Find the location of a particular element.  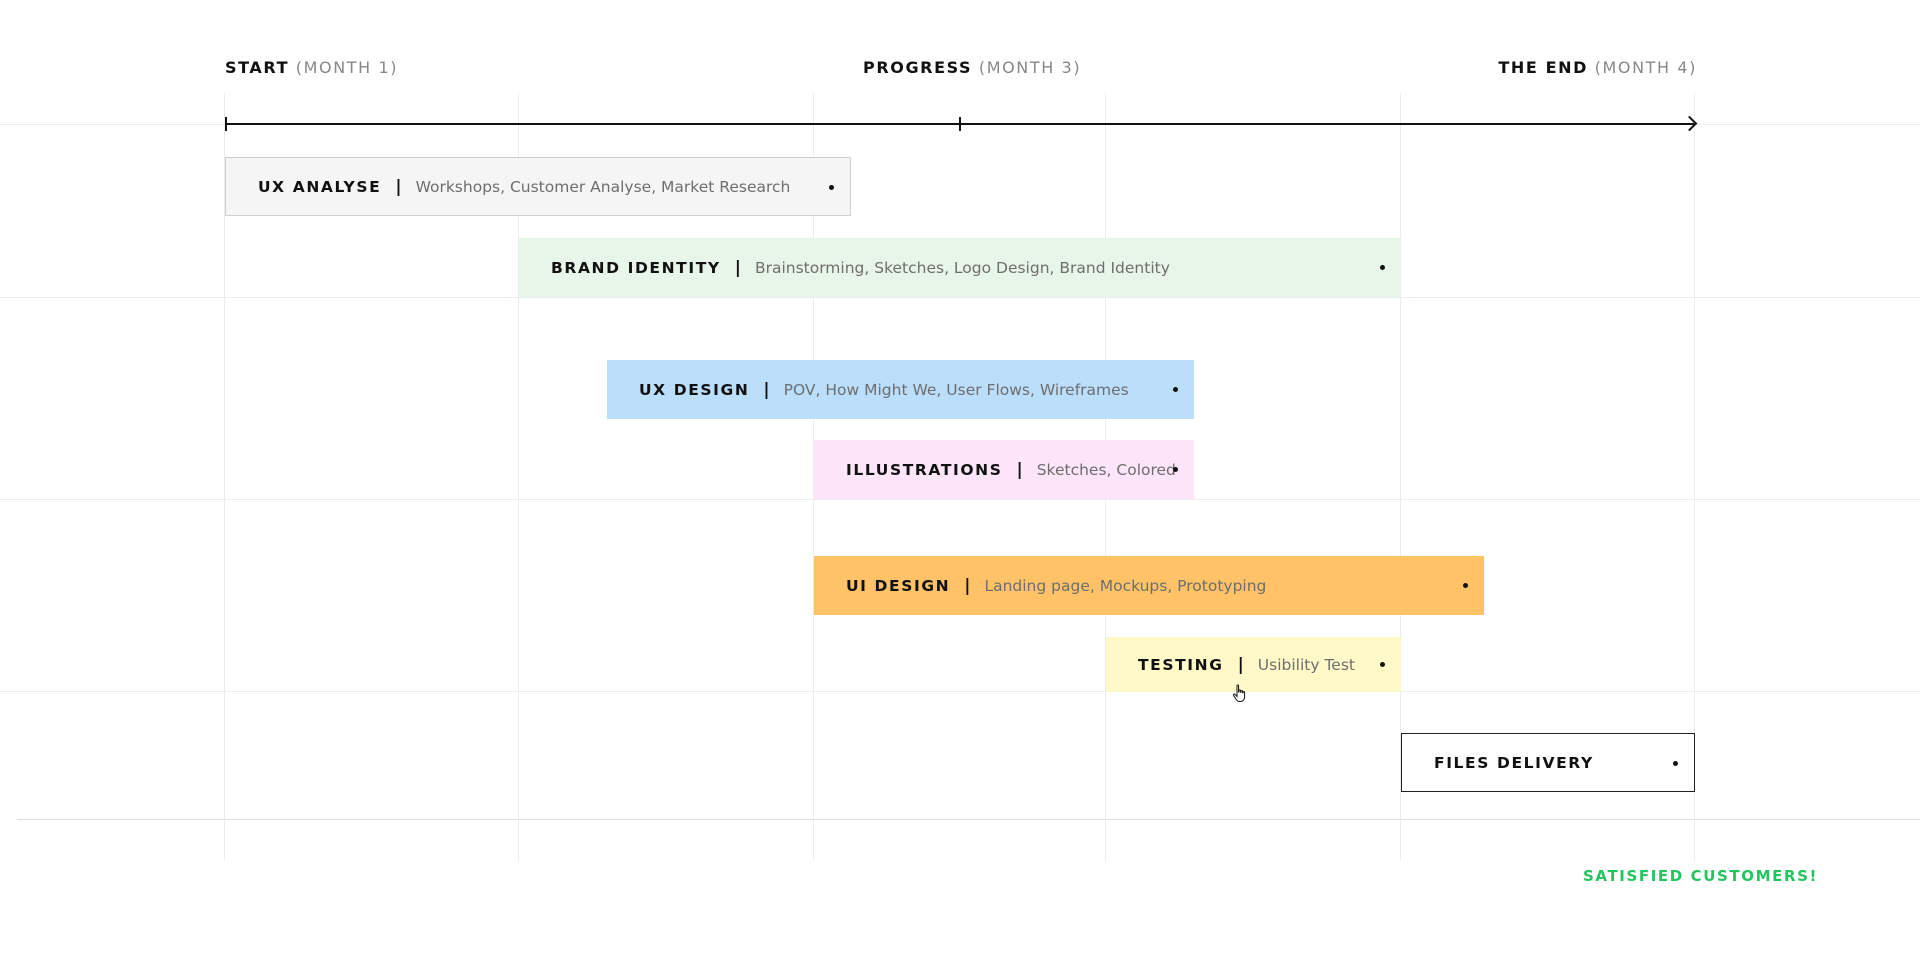

task-title: TESTING is located at coordinates (1181, 664).